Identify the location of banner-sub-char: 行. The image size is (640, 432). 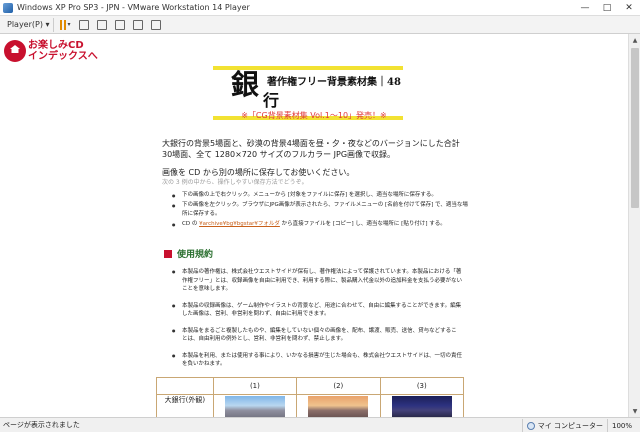
(271, 100).